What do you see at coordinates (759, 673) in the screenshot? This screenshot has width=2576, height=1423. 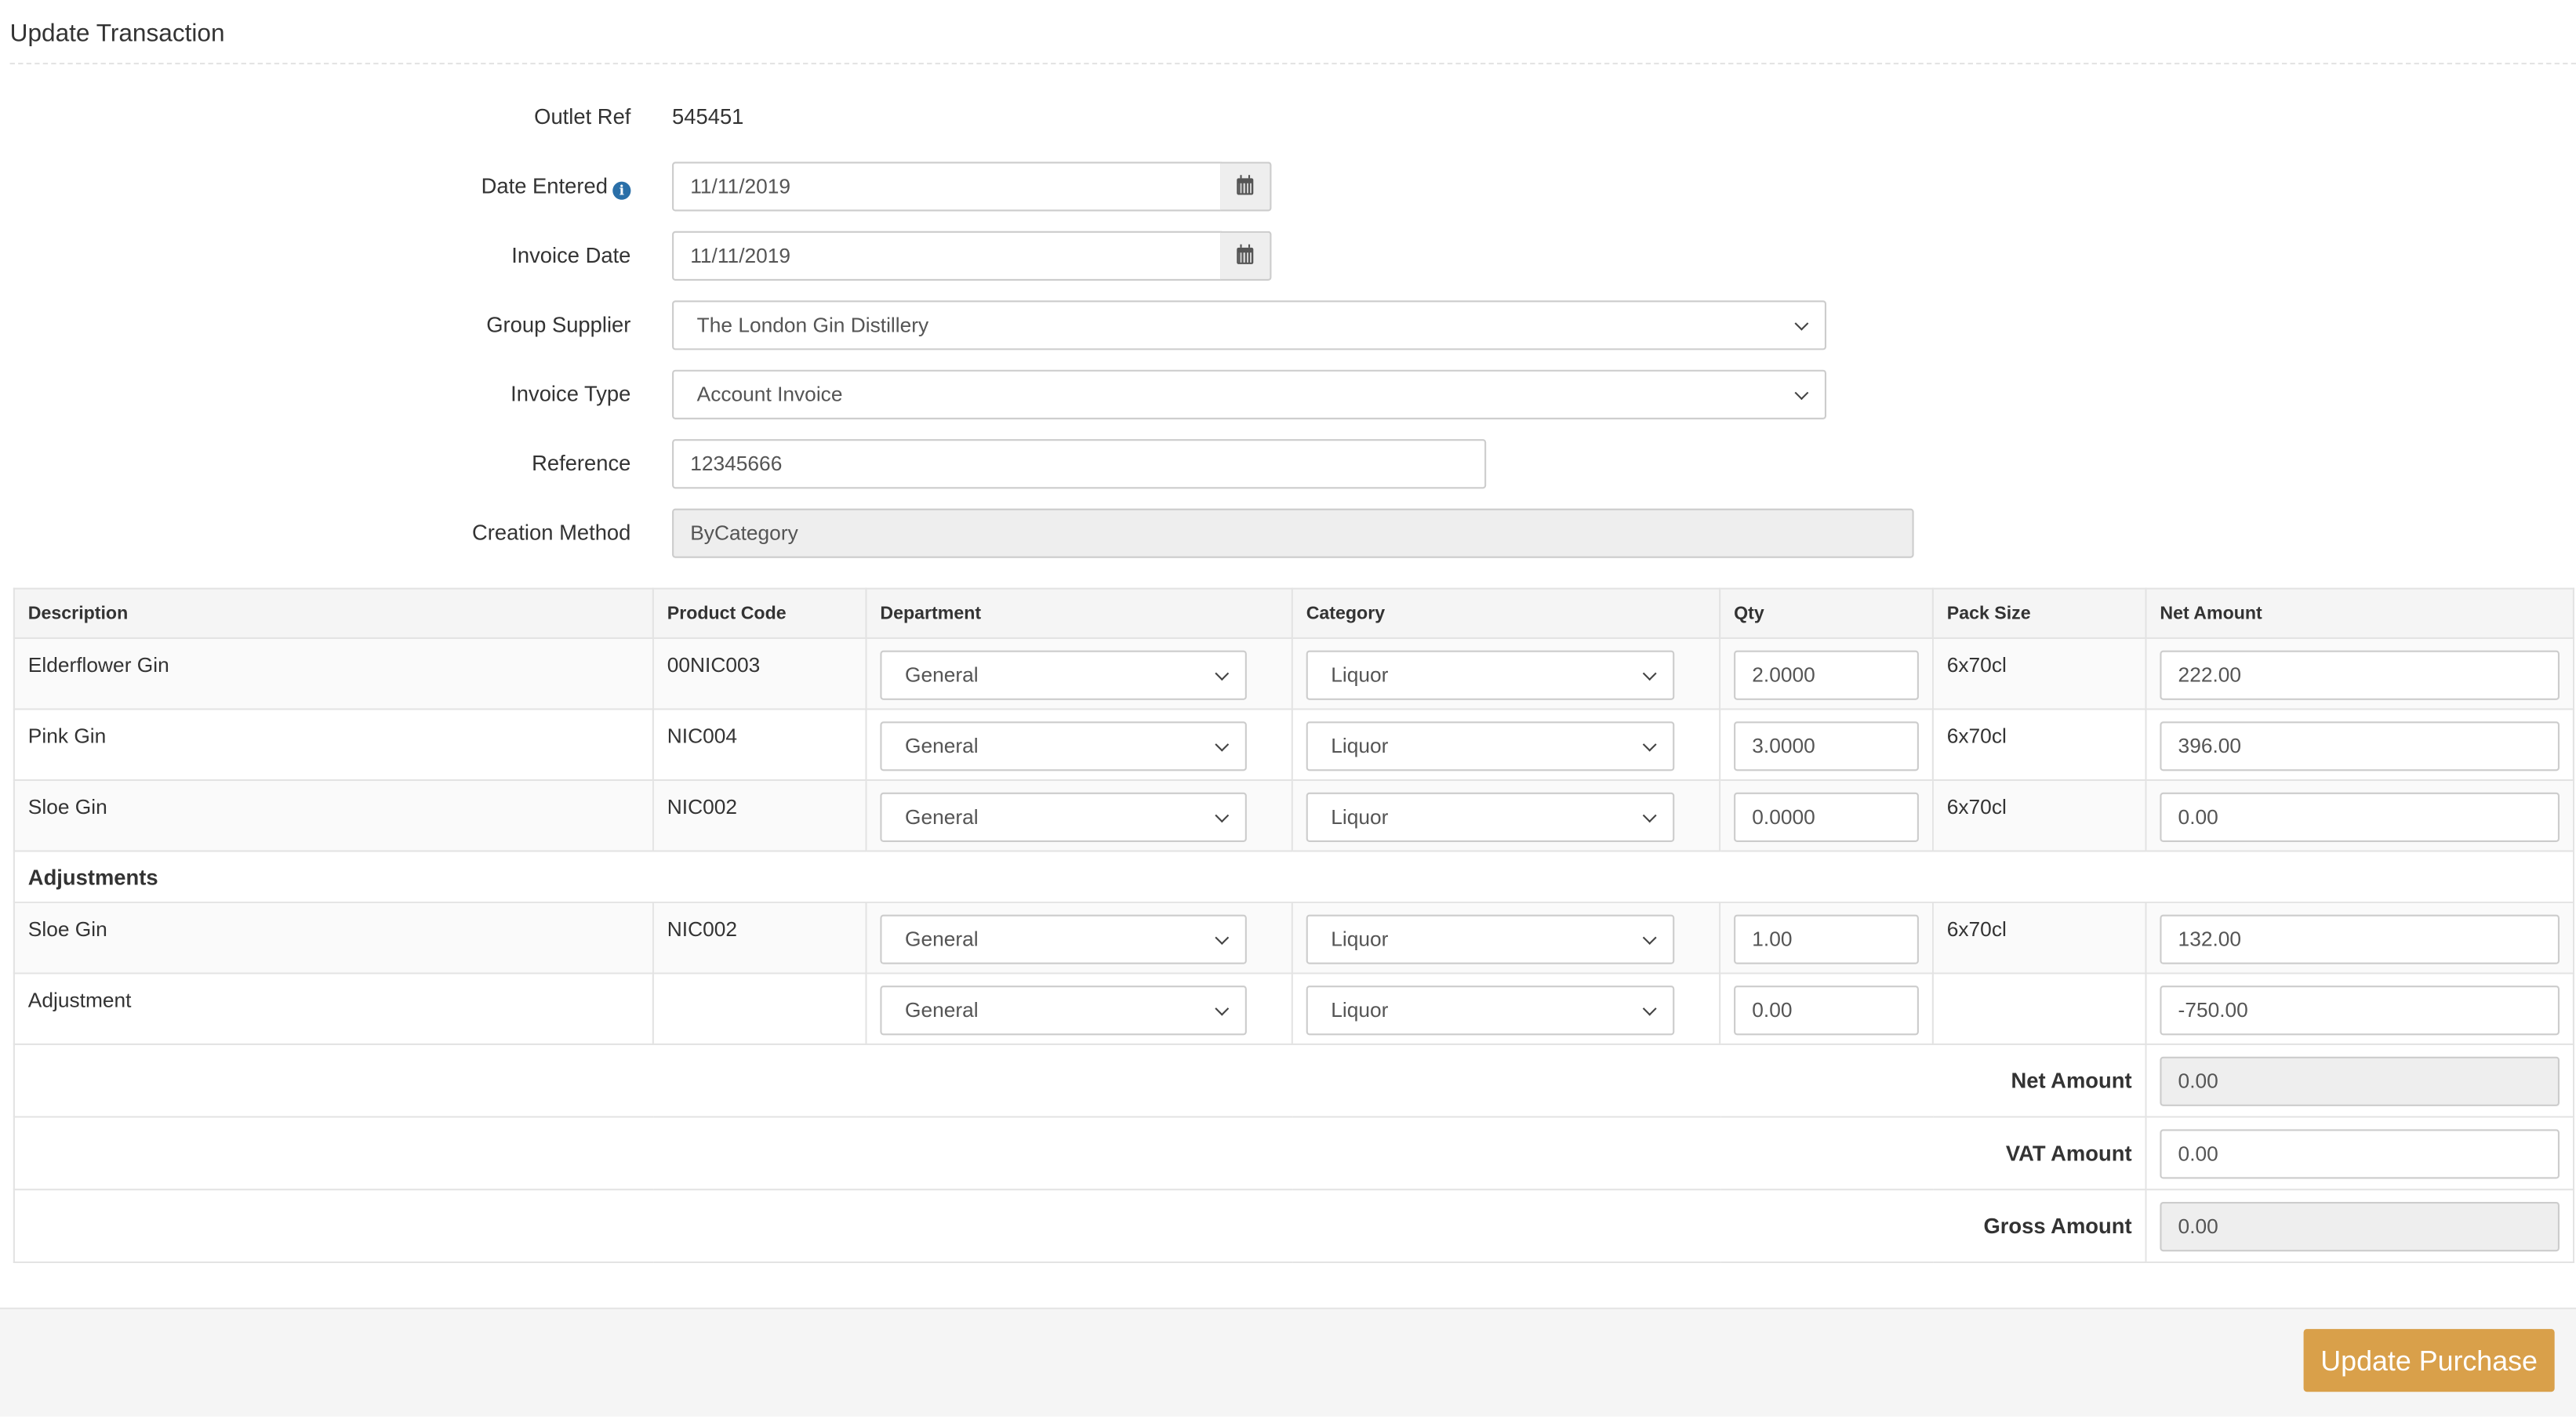 I see `product-code-cell: 00NIC003` at bounding box center [759, 673].